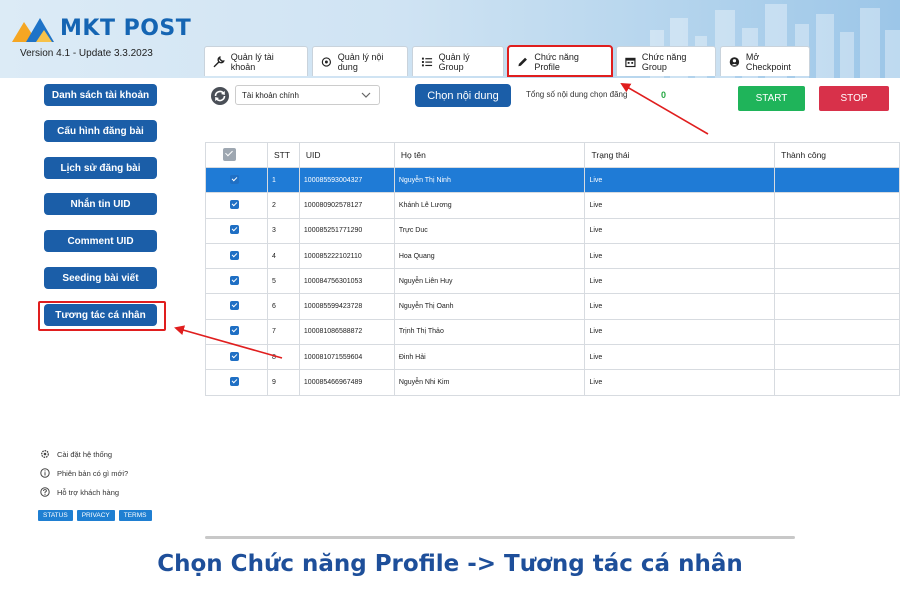  What do you see at coordinates (346, 155) in the screenshot?
I see `column-header-uid: UID` at bounding box center [346, 155].